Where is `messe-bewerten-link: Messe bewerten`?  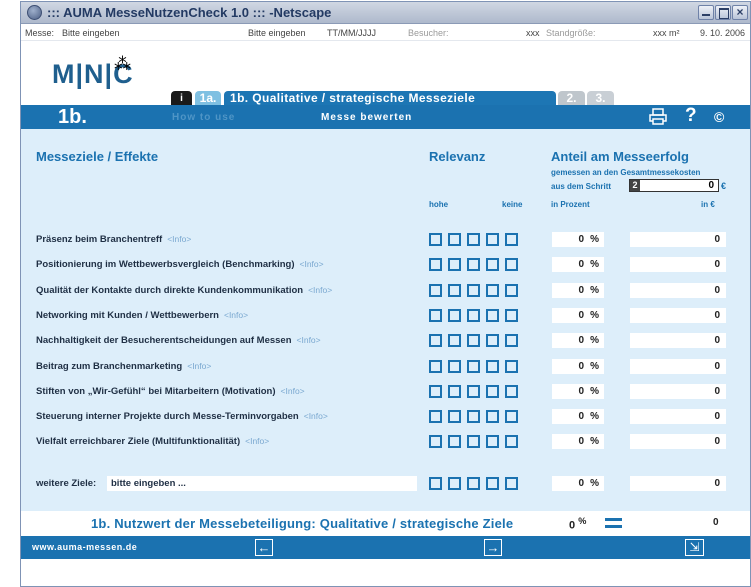
messe-bewerten-link: Messe bewerten is located at coordinates (366, 117).